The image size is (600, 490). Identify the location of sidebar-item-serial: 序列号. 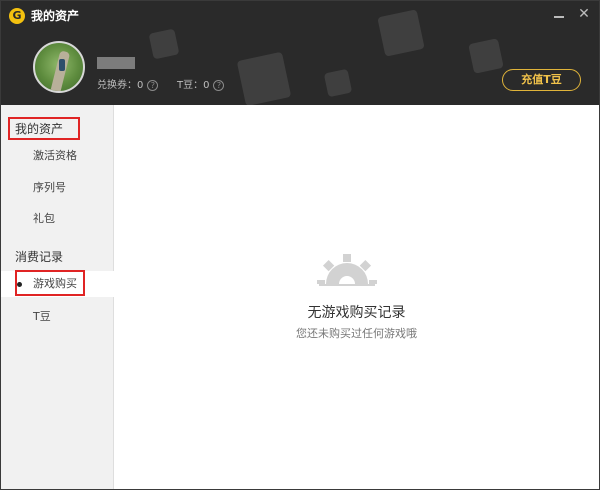
(57, 188).